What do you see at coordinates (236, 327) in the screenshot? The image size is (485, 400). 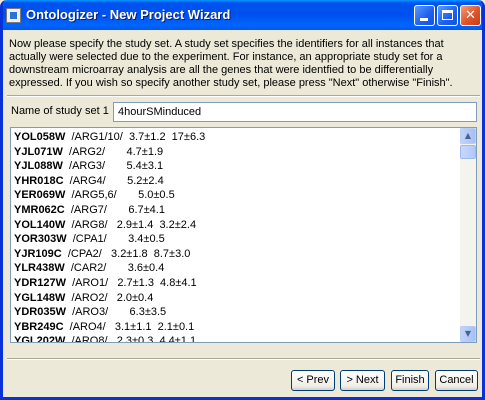 I see `study-set-entry: YBR249C /ARO4/ 3.1±1.1 2.1±0.1` at bounding box center [236, 327].